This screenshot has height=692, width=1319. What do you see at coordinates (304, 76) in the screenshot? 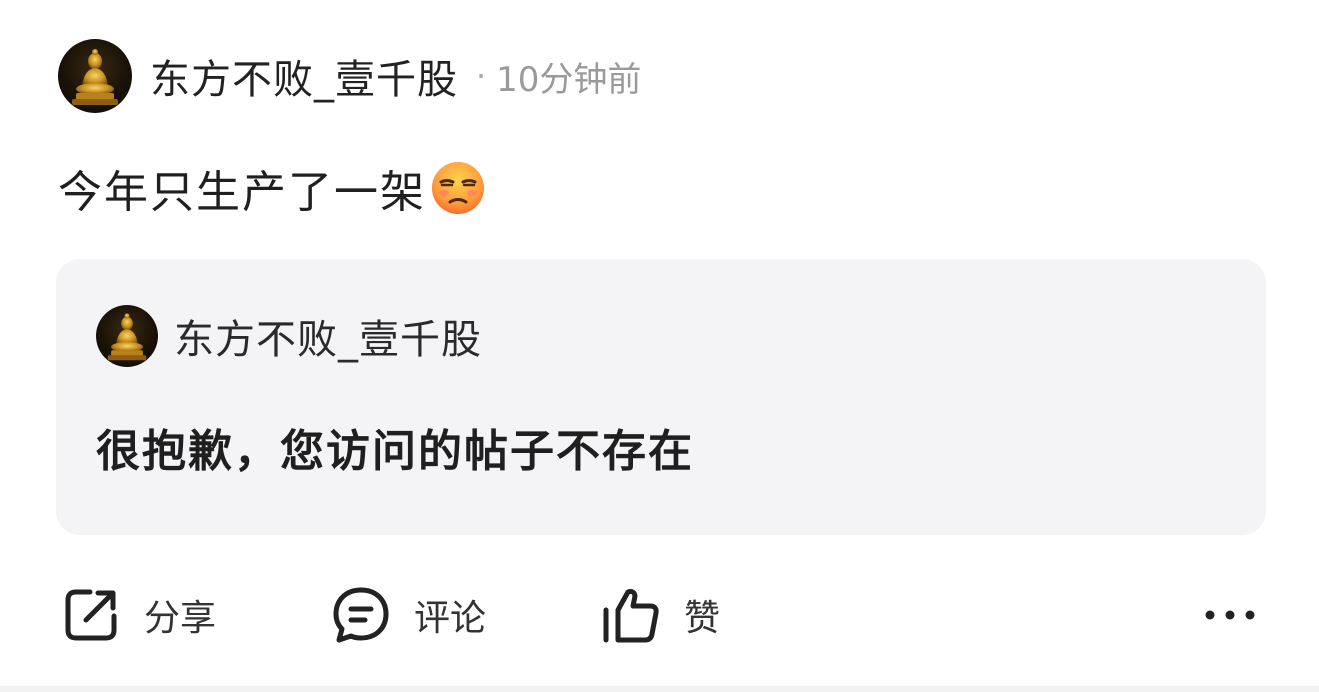
I see `author-name: 东方不败_壹千股` at bounding box center [304, 76].